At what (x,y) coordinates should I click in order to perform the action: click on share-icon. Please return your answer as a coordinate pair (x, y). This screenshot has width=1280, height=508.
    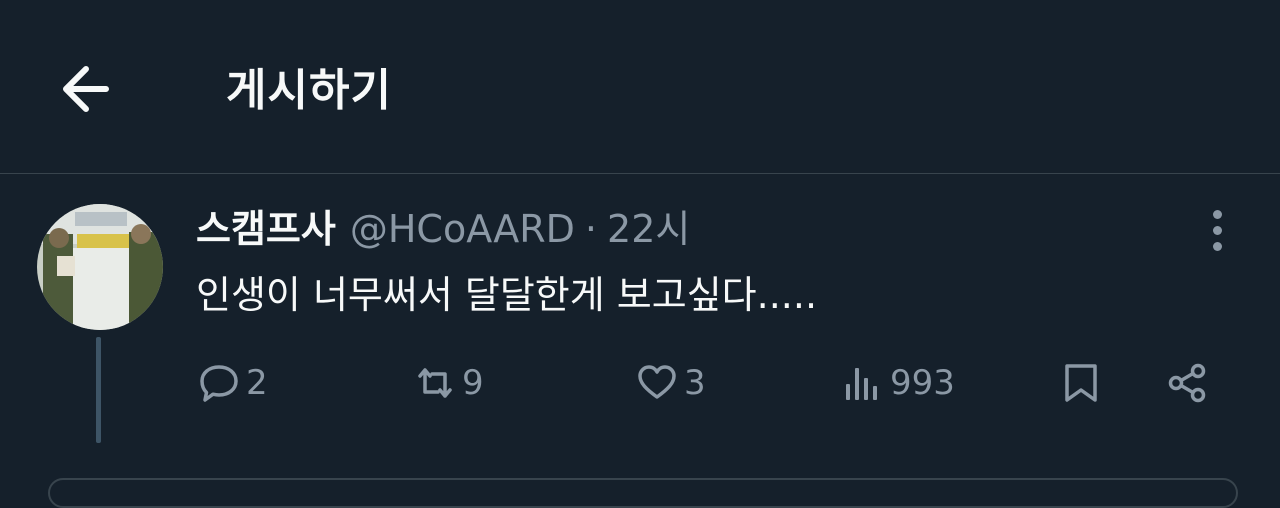
    Looking at the image, I should click on (1187, 383).